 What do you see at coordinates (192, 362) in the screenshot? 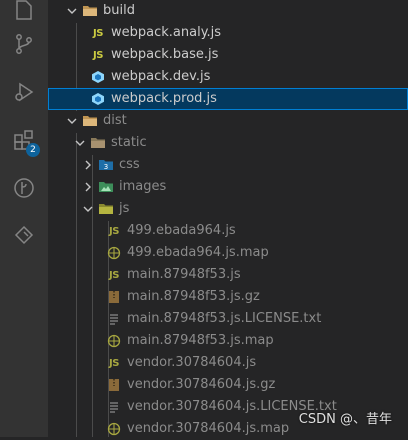
I see `file-label: vendor.30784604.js` at bounding box center [192, 362].